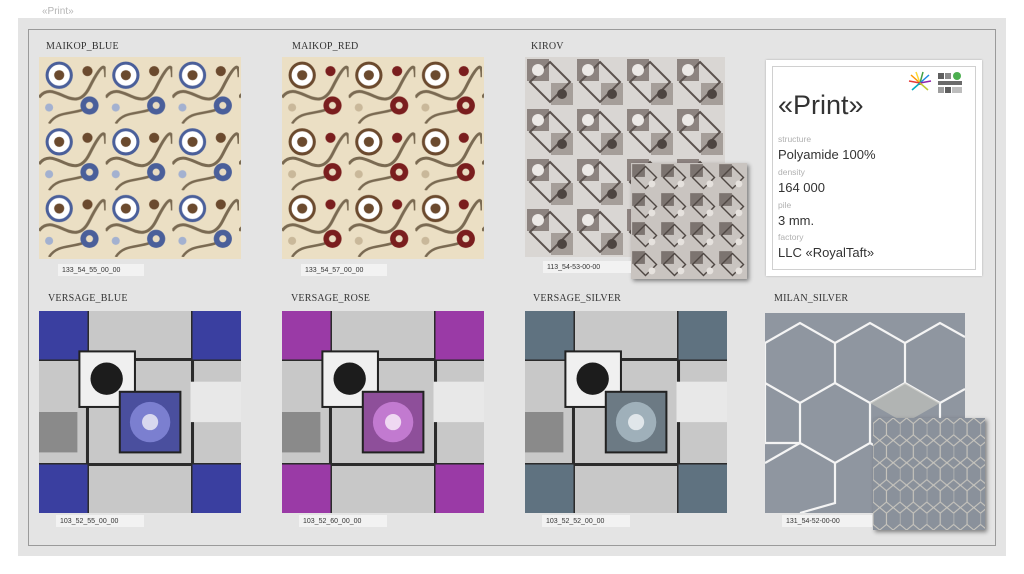  Describe the element at coordinates (827, 521) in the screenshot. I see `product-code-milan-silver: 131_54-52-00-00` at that location.